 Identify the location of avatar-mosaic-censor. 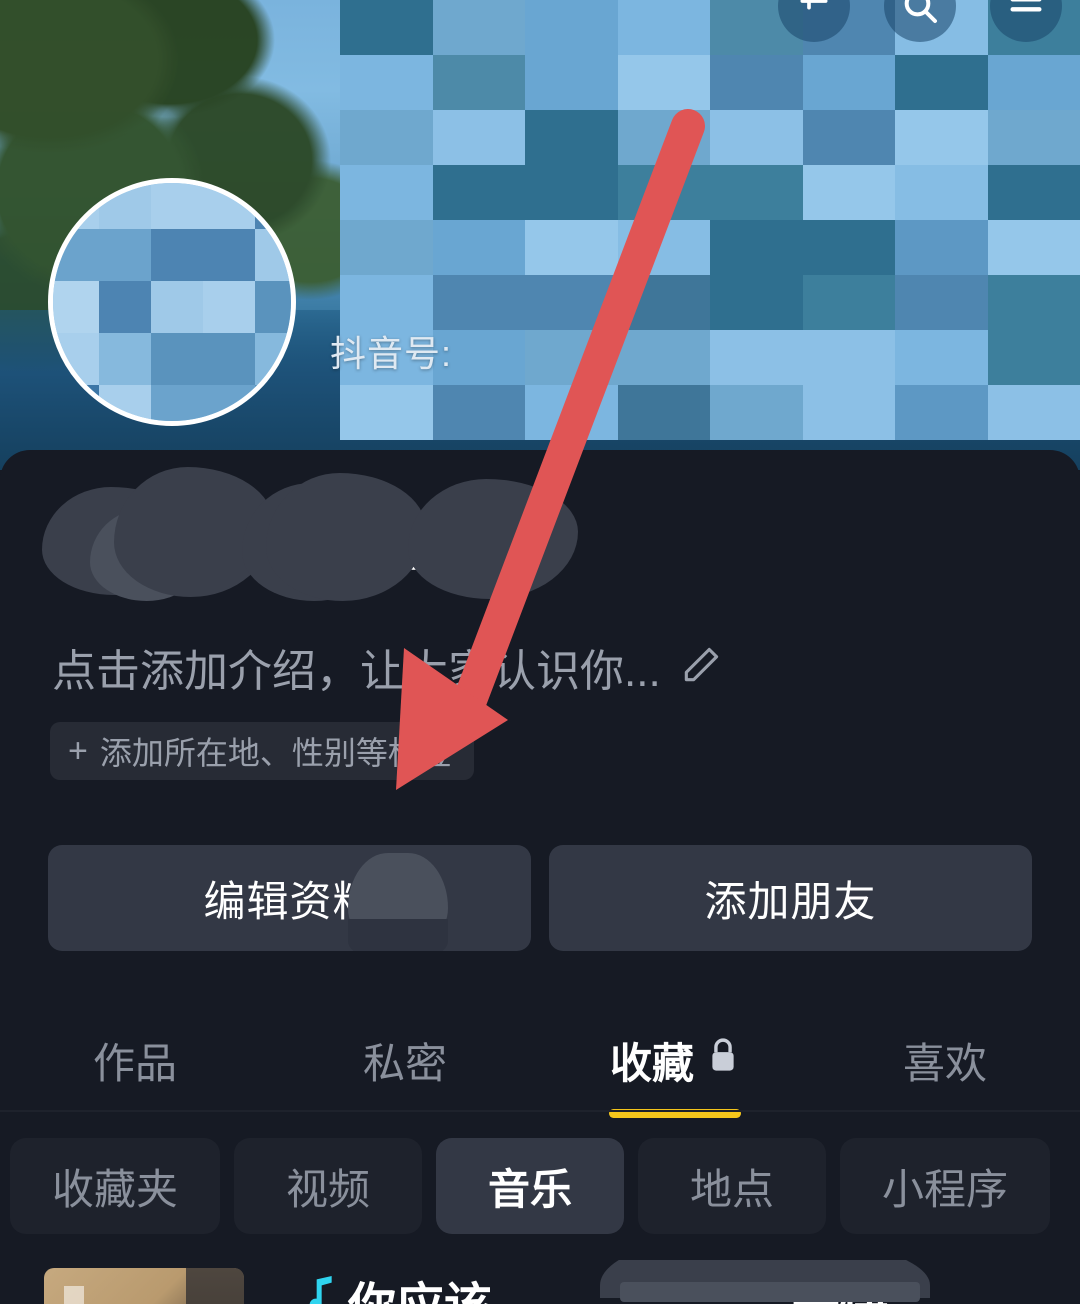
(172, 302).